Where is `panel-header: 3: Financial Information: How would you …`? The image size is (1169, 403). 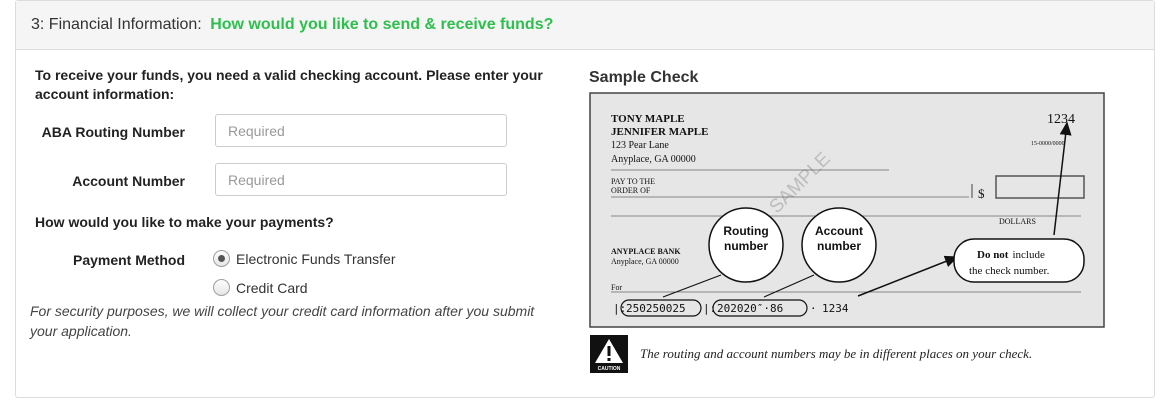 panel-header: 3: Financial Information: How would you … is located at coordinates (585, 25).